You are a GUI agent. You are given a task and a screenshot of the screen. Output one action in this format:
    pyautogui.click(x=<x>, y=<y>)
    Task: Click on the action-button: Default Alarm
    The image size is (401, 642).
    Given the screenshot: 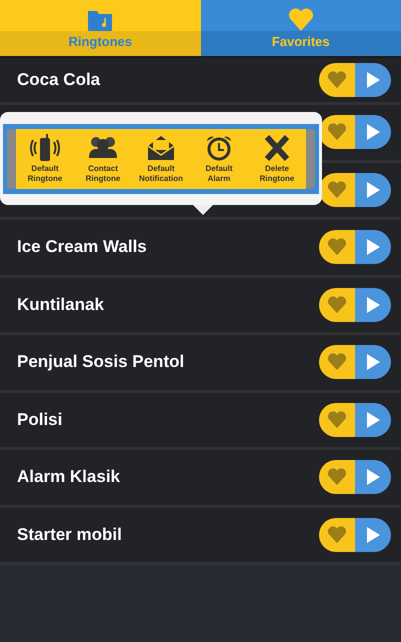 What is the action you would take?
    pyautogui.click(x=219, y=158)
    